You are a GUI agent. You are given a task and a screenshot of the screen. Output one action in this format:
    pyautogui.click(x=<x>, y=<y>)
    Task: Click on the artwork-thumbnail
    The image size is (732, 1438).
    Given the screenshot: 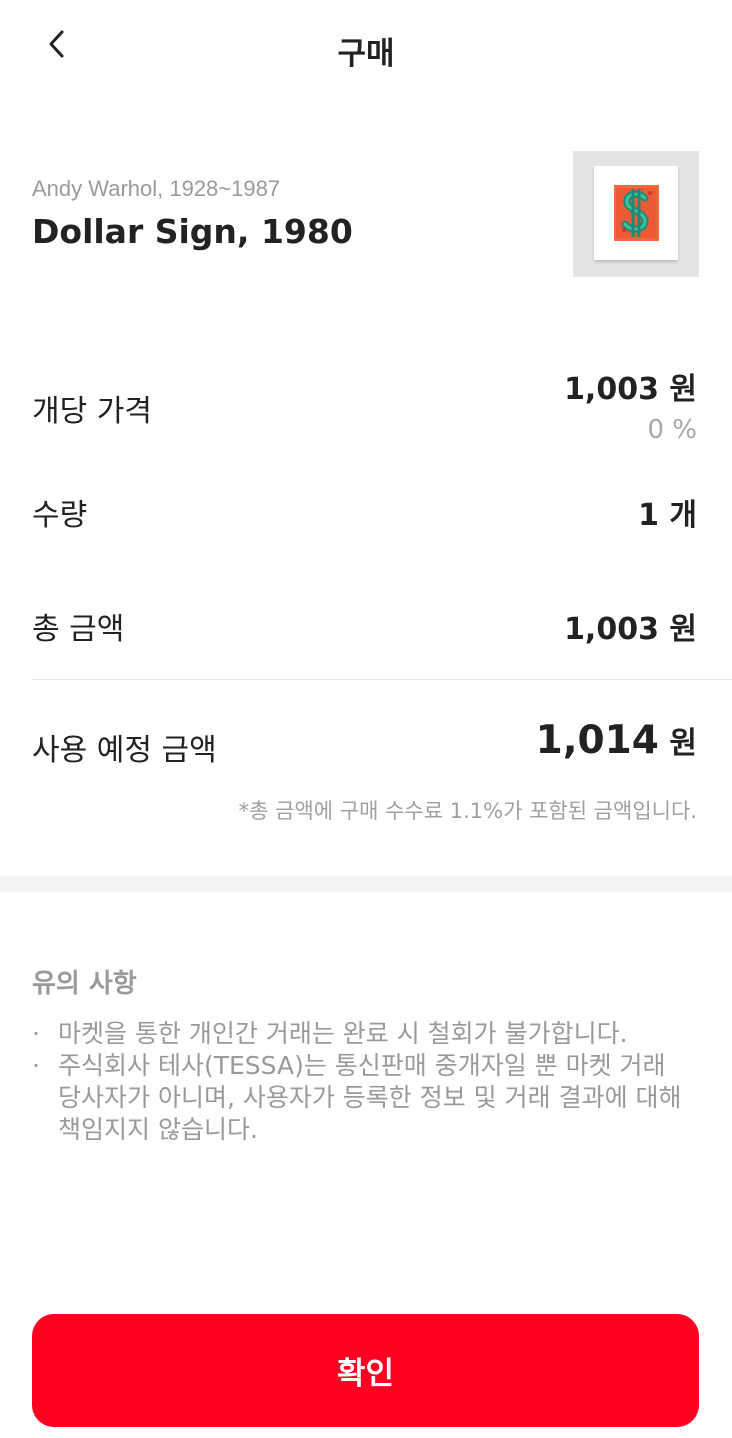 What is the action you would take?
    pyautogui.click(x=636, y=214)
    